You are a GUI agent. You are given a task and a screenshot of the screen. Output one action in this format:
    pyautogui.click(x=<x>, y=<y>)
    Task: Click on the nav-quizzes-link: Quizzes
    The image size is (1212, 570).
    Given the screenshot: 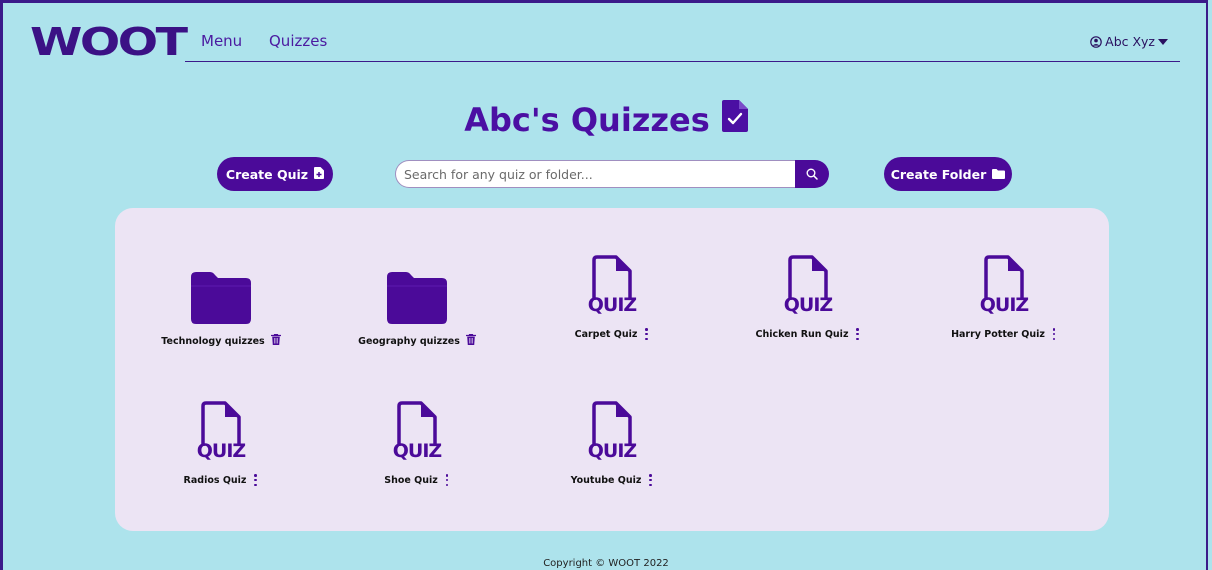 What is the action you would take?
    pyautogui.click(x=298, y=41)
    